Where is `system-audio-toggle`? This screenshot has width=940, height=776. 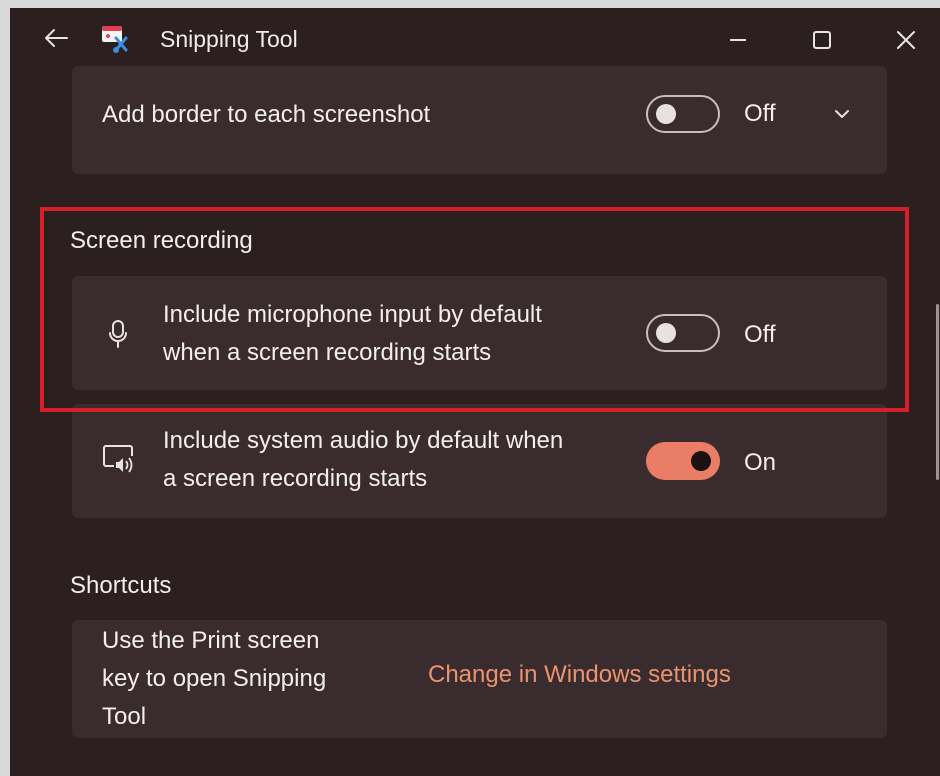 system-audio-toggle is located at coordinates (683, 461).